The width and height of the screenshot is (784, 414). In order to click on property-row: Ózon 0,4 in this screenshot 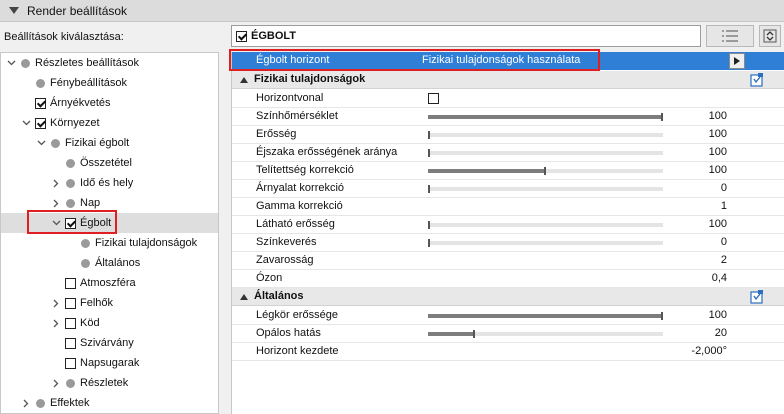, I will do `click(508, 279)`.